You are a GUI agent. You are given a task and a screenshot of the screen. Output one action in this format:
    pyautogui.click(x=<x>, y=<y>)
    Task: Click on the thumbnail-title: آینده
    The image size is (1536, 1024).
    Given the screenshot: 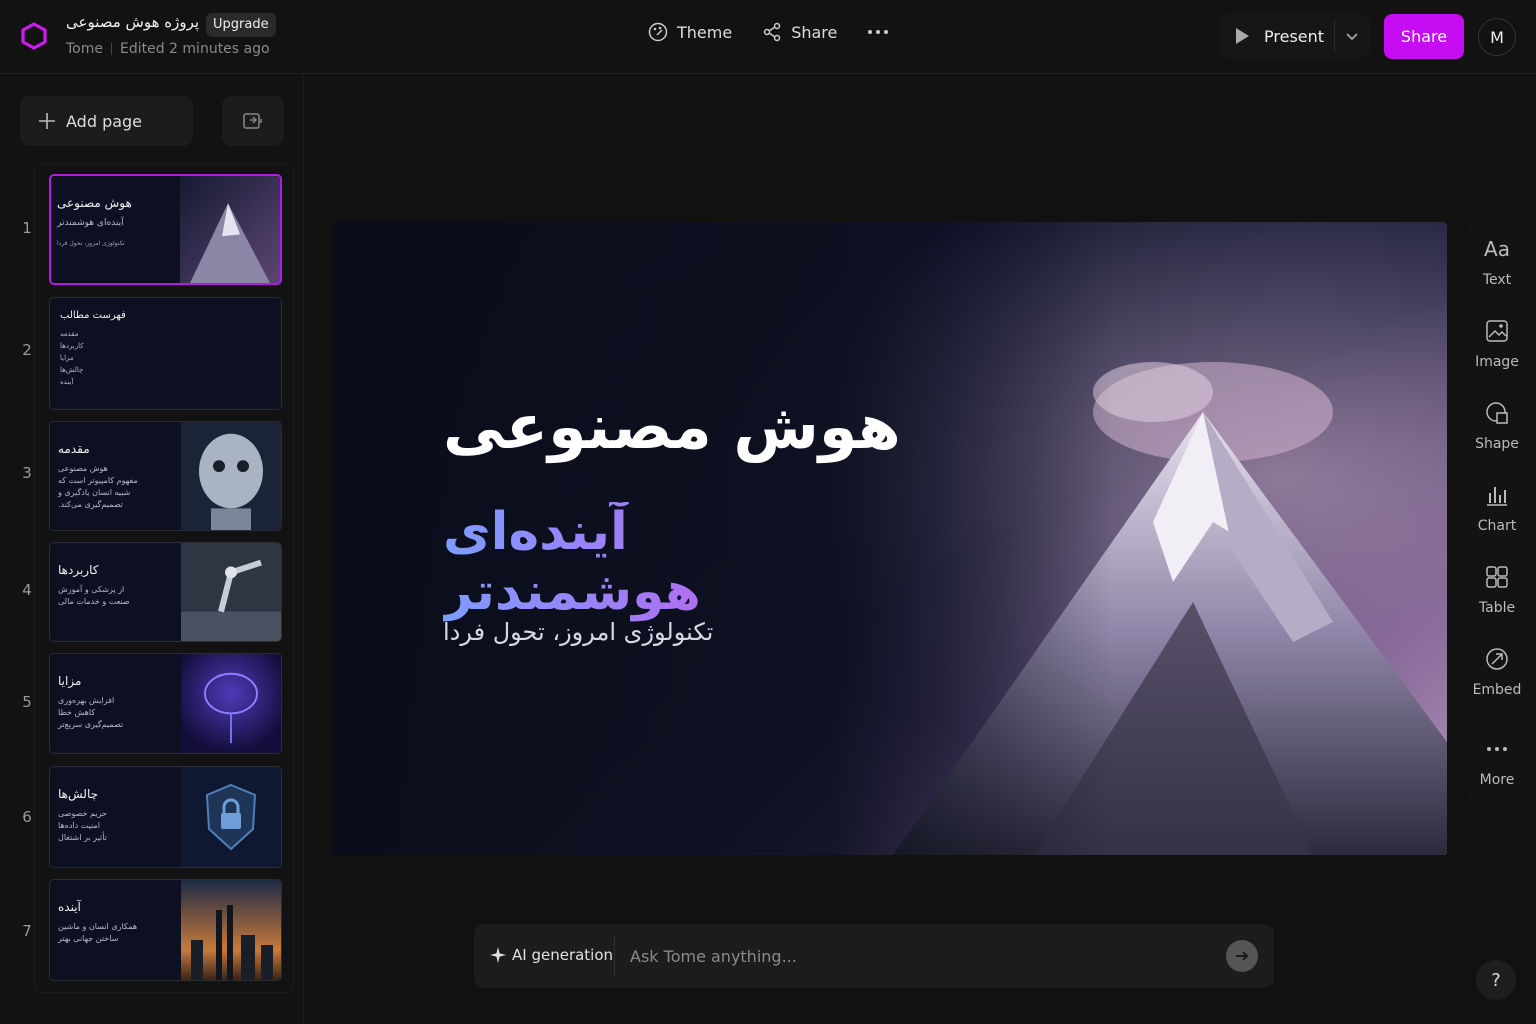 What is the action you would take?
    pyautogui.click(x=69, y=907)
    